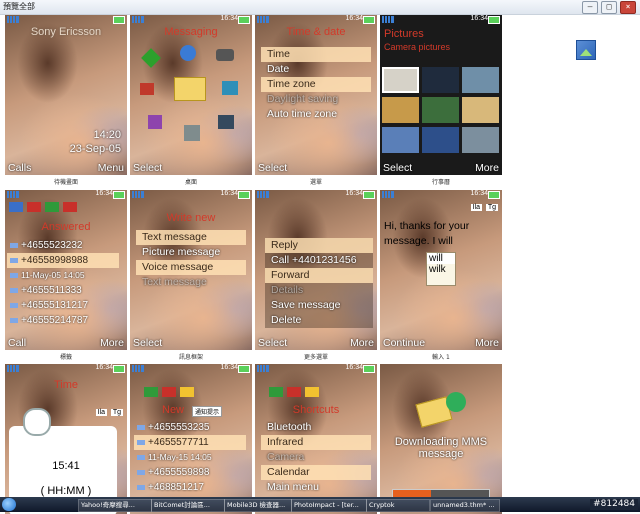 This screenshot has height=514, width=640. Describe the element at coordinates (628, 7) in the screenshot. I see `close-button: ×` at that location.